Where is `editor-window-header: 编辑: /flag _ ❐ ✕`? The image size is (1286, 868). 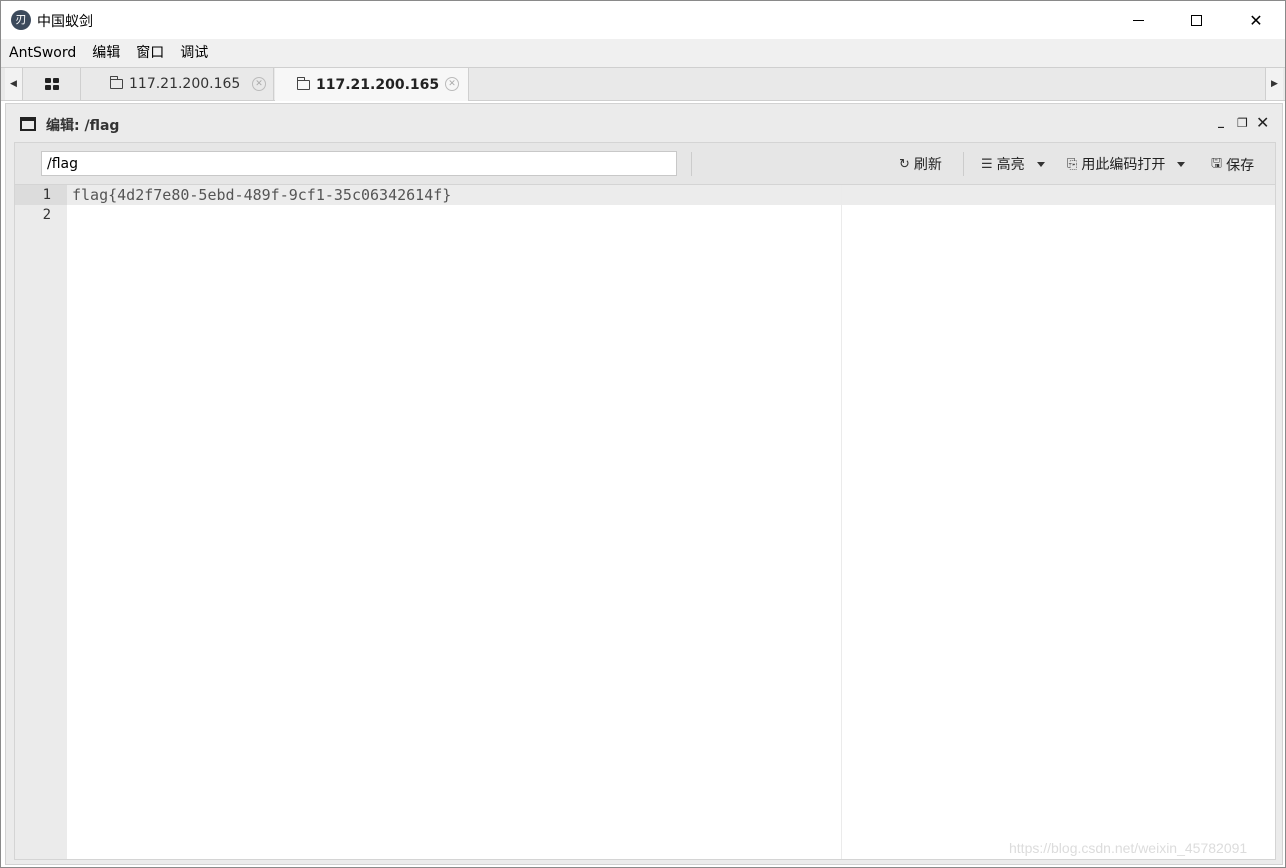
editor-window-header: 编辑: /flag _ ❐ ✕ is located at coordinates (644, 123).